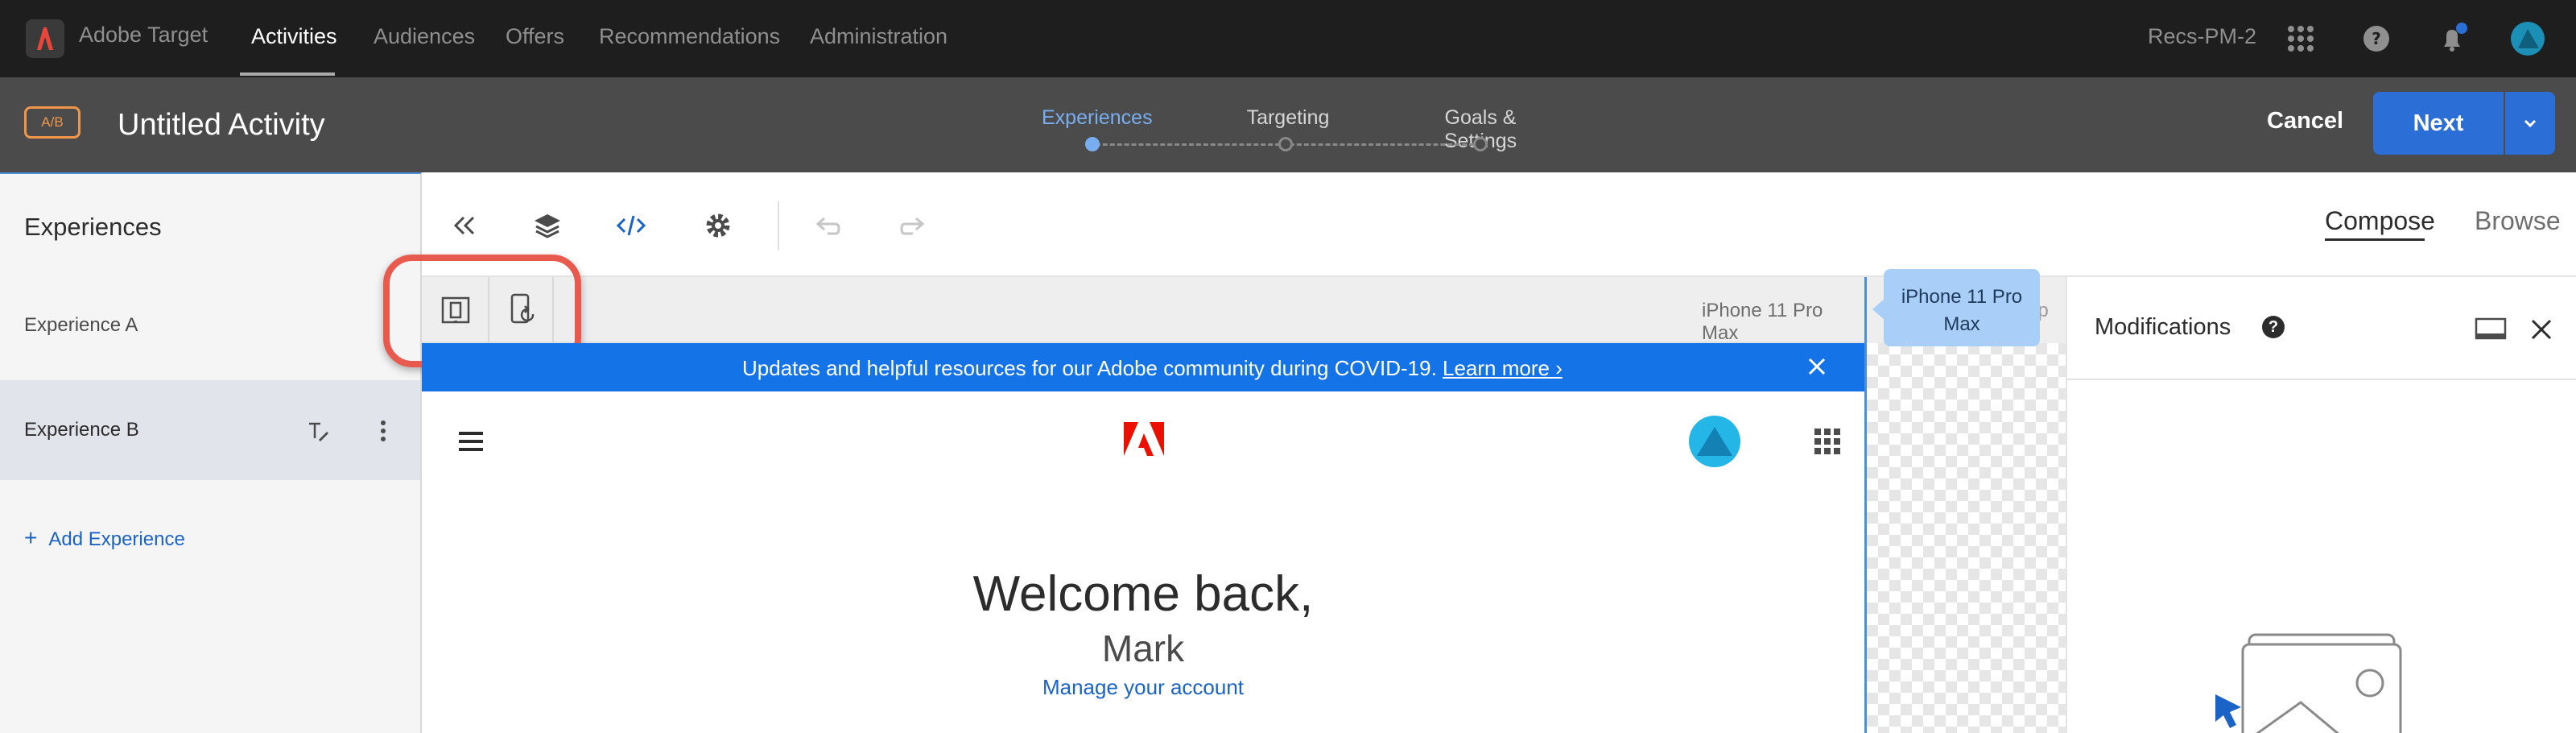 The height and width of the screenshot is (733, 2576). I want to click on modifications-header: Modifications ?, so click(2321, 329).